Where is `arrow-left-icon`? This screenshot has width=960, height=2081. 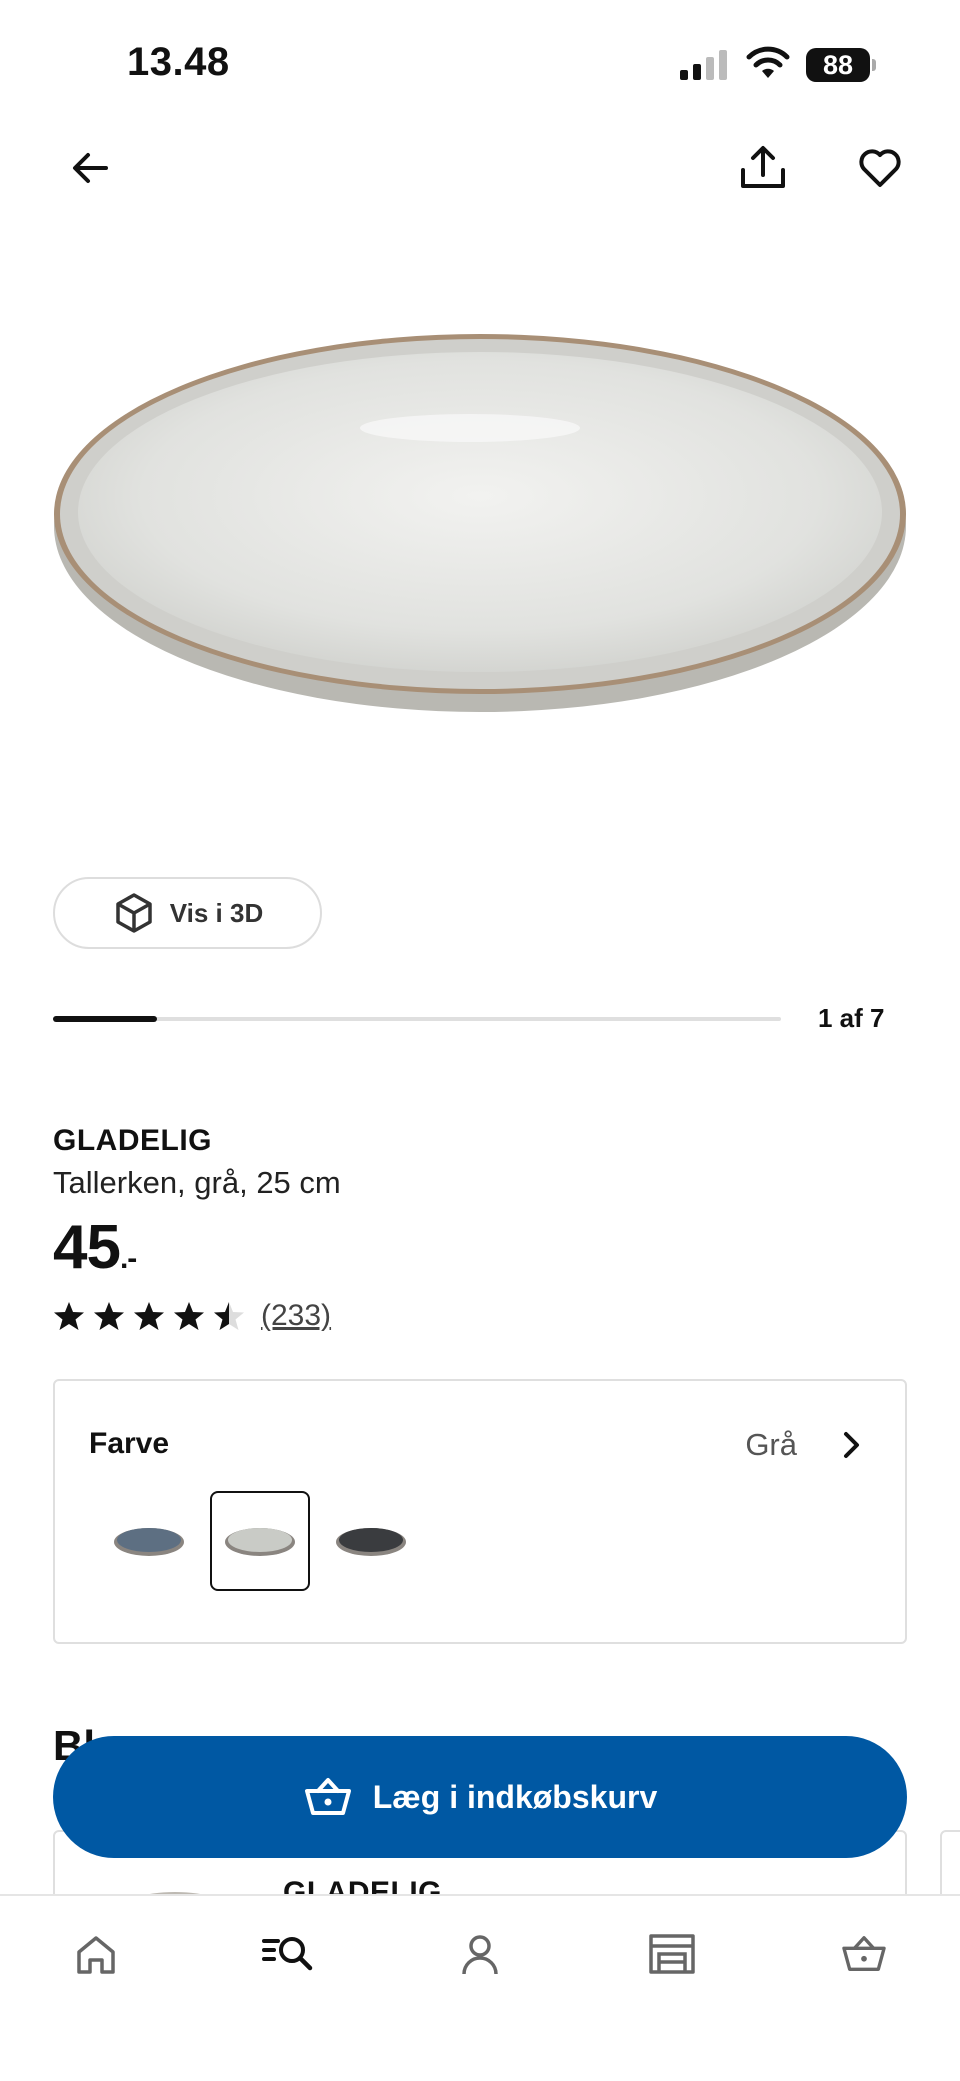 arrow-left-icon is located at coordinates (90, 168).